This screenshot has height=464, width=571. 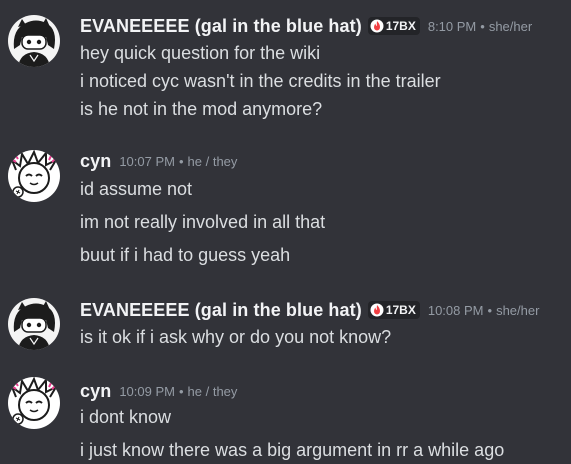 What do you see at coordinates (185, 255) in the screenshot?
I see `message-text: buut if i had to guess yeah` at bounding box center [185, 255].